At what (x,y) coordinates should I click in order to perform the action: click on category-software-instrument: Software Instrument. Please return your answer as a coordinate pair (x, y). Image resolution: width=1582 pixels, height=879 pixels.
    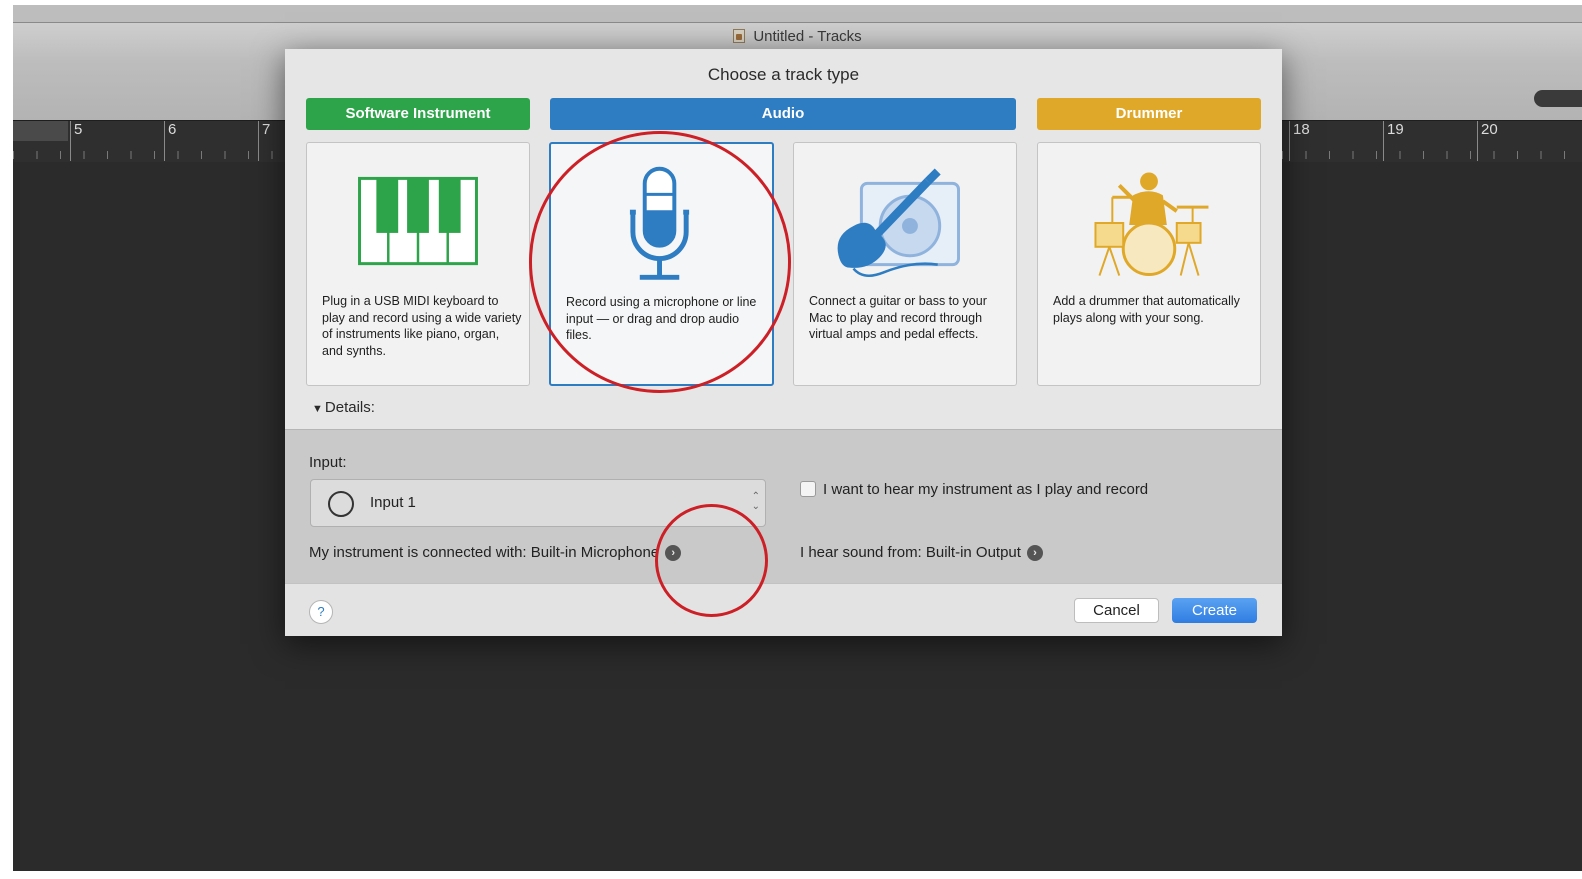
    Looking at the image, I should click on (418, 114).